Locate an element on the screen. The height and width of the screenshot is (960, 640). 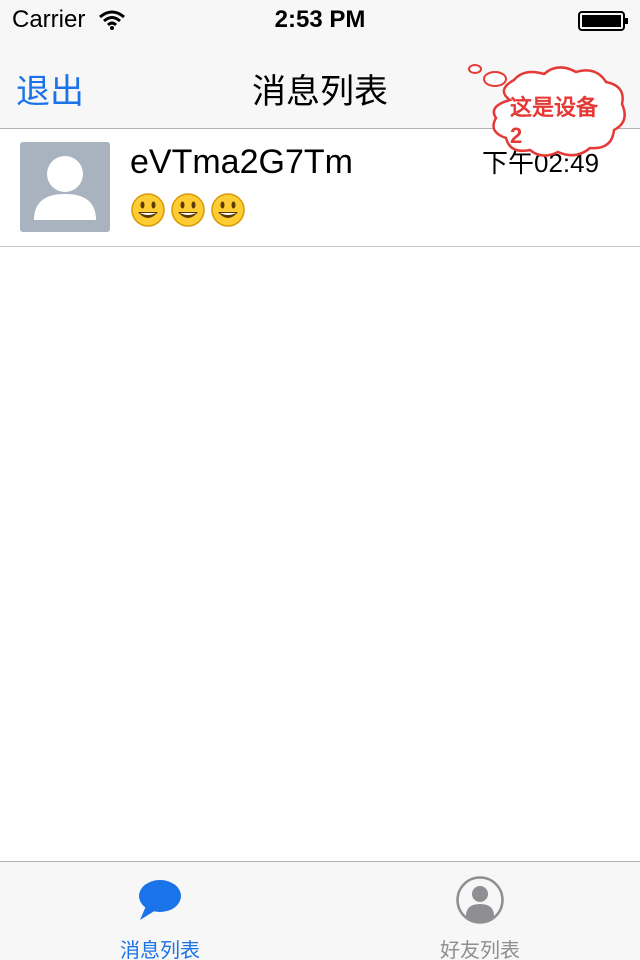
status-bar: Carrier 2:53 PM is located at coordinates (320, 20).